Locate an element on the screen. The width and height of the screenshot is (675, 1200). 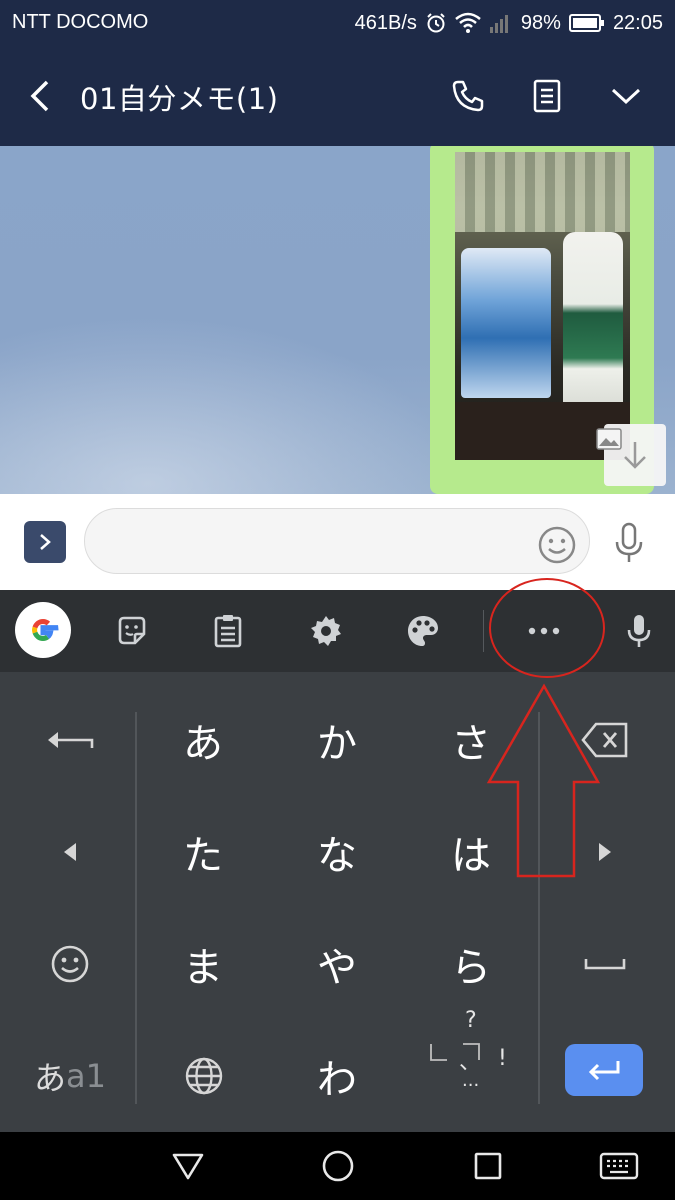
nav-home-button is located at coordinates (338, 1166).